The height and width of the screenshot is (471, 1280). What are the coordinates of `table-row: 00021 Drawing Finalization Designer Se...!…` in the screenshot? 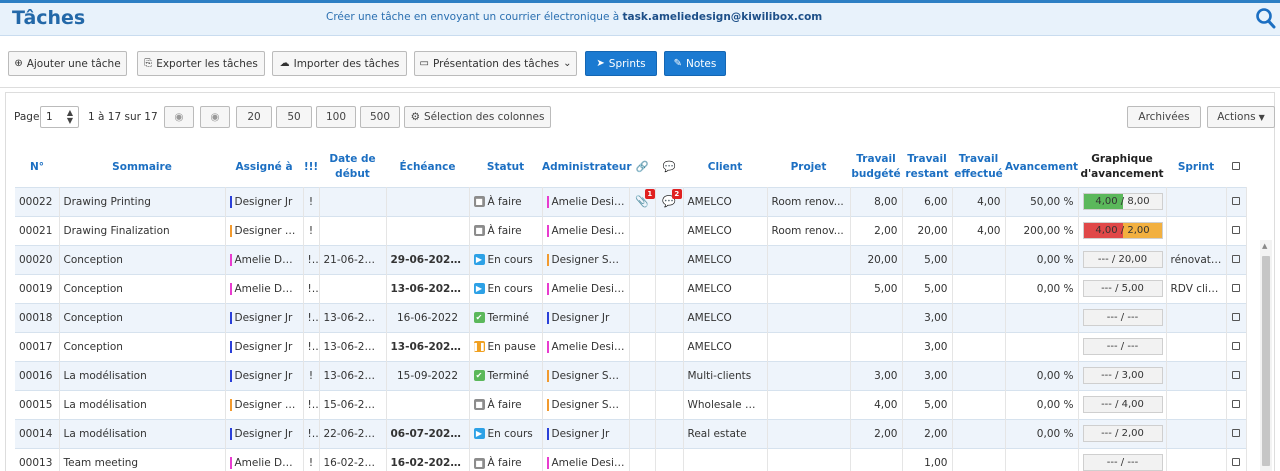 It's located at (631, 230).